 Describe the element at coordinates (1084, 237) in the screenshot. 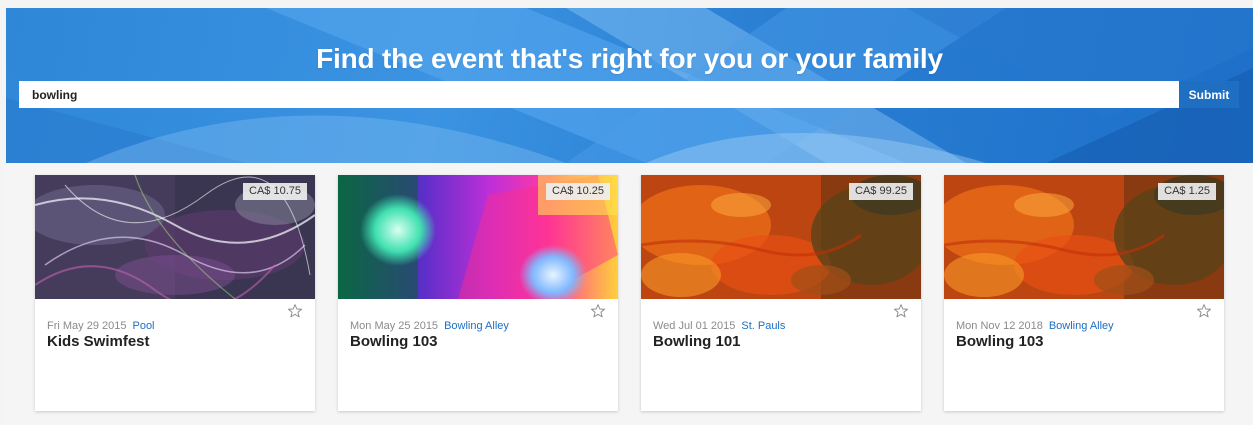

I see `event-image: CA$ 1.25` at that location.